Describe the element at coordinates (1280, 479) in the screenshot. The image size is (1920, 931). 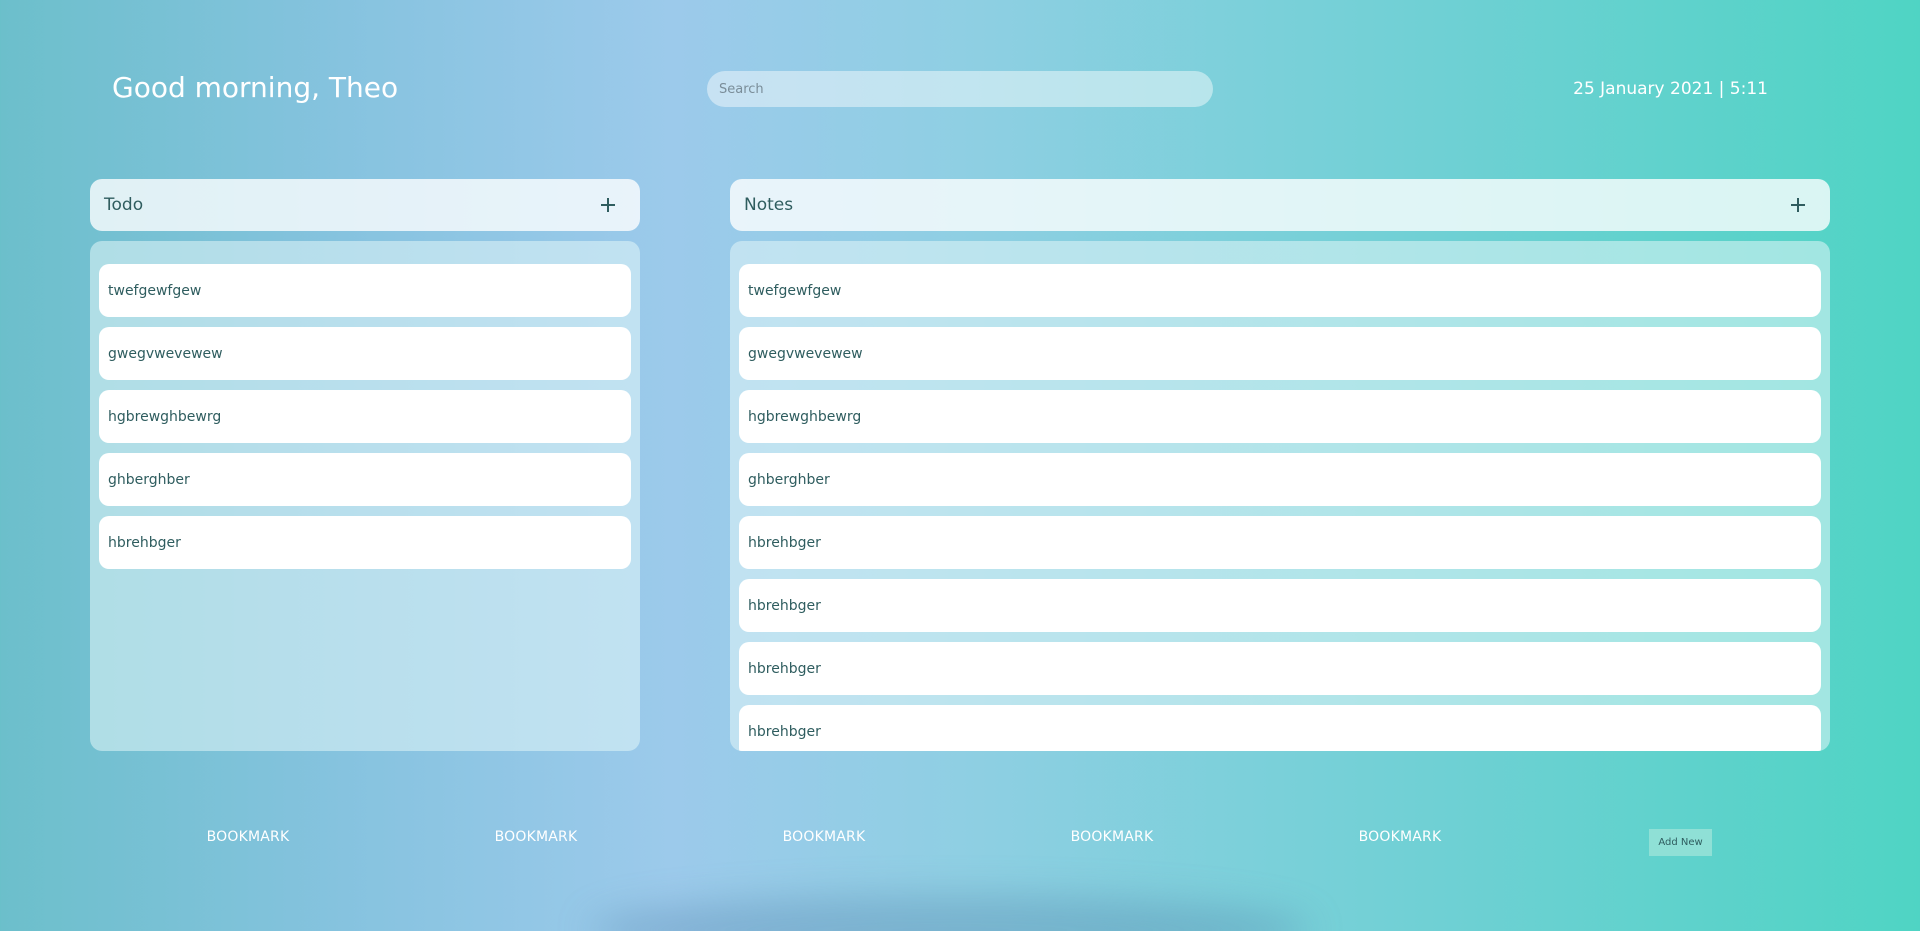
I see `note-item: ghberghber` at that location.